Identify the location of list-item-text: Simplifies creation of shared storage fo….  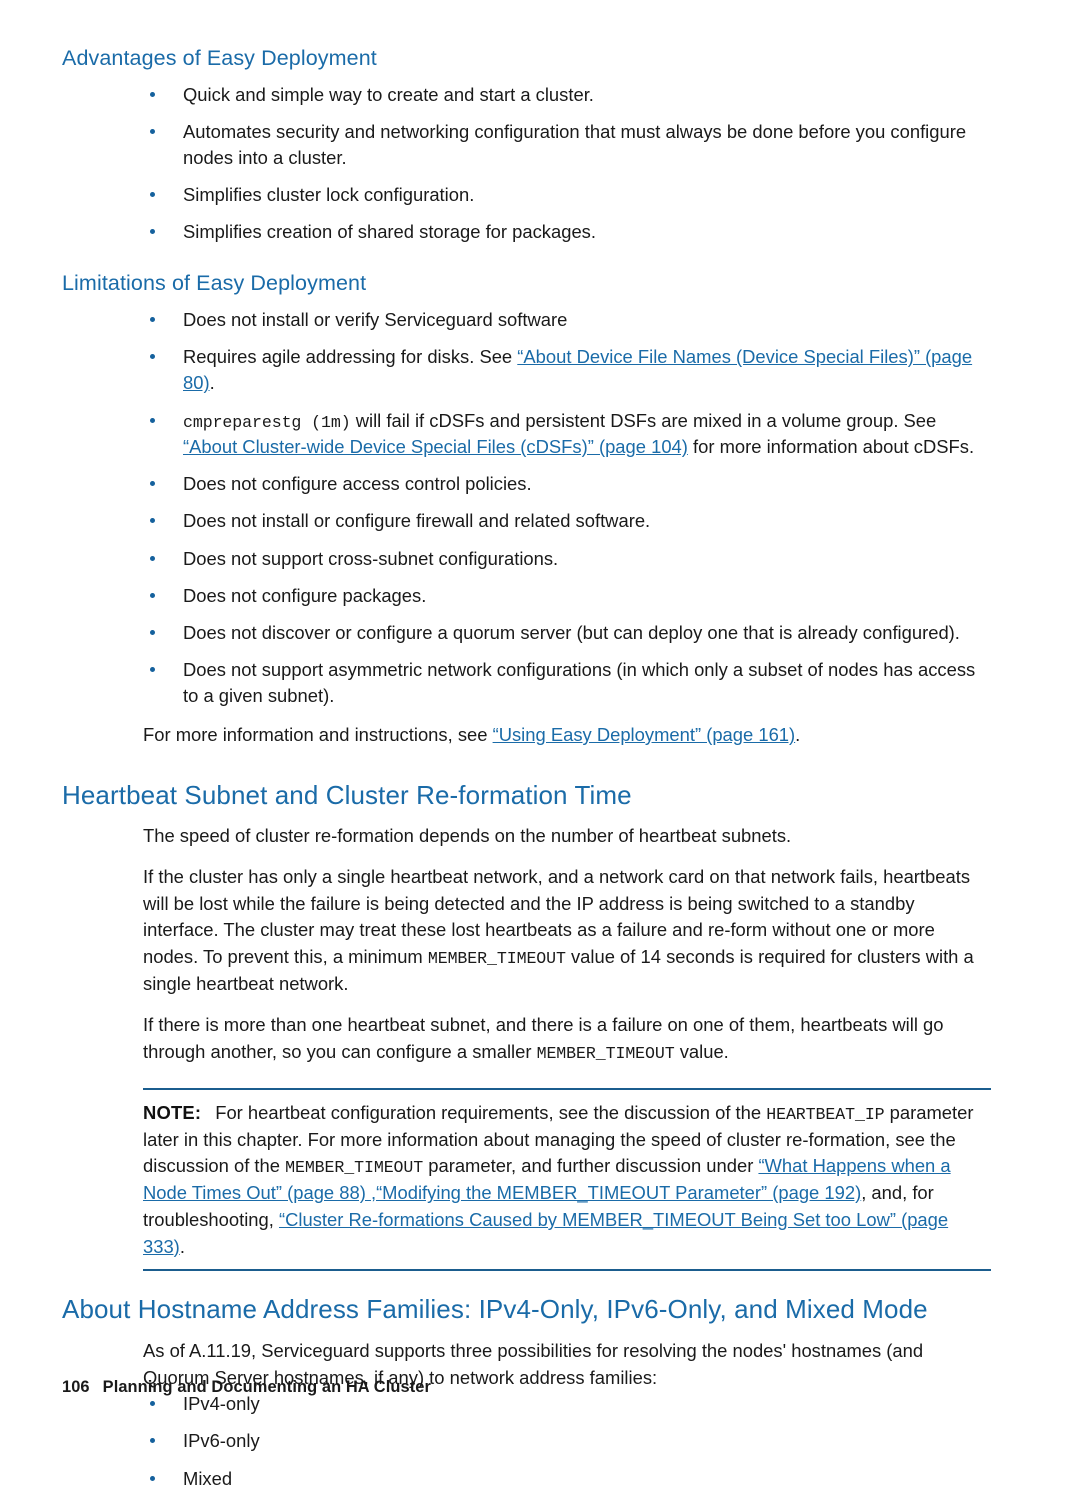
(389, 232).